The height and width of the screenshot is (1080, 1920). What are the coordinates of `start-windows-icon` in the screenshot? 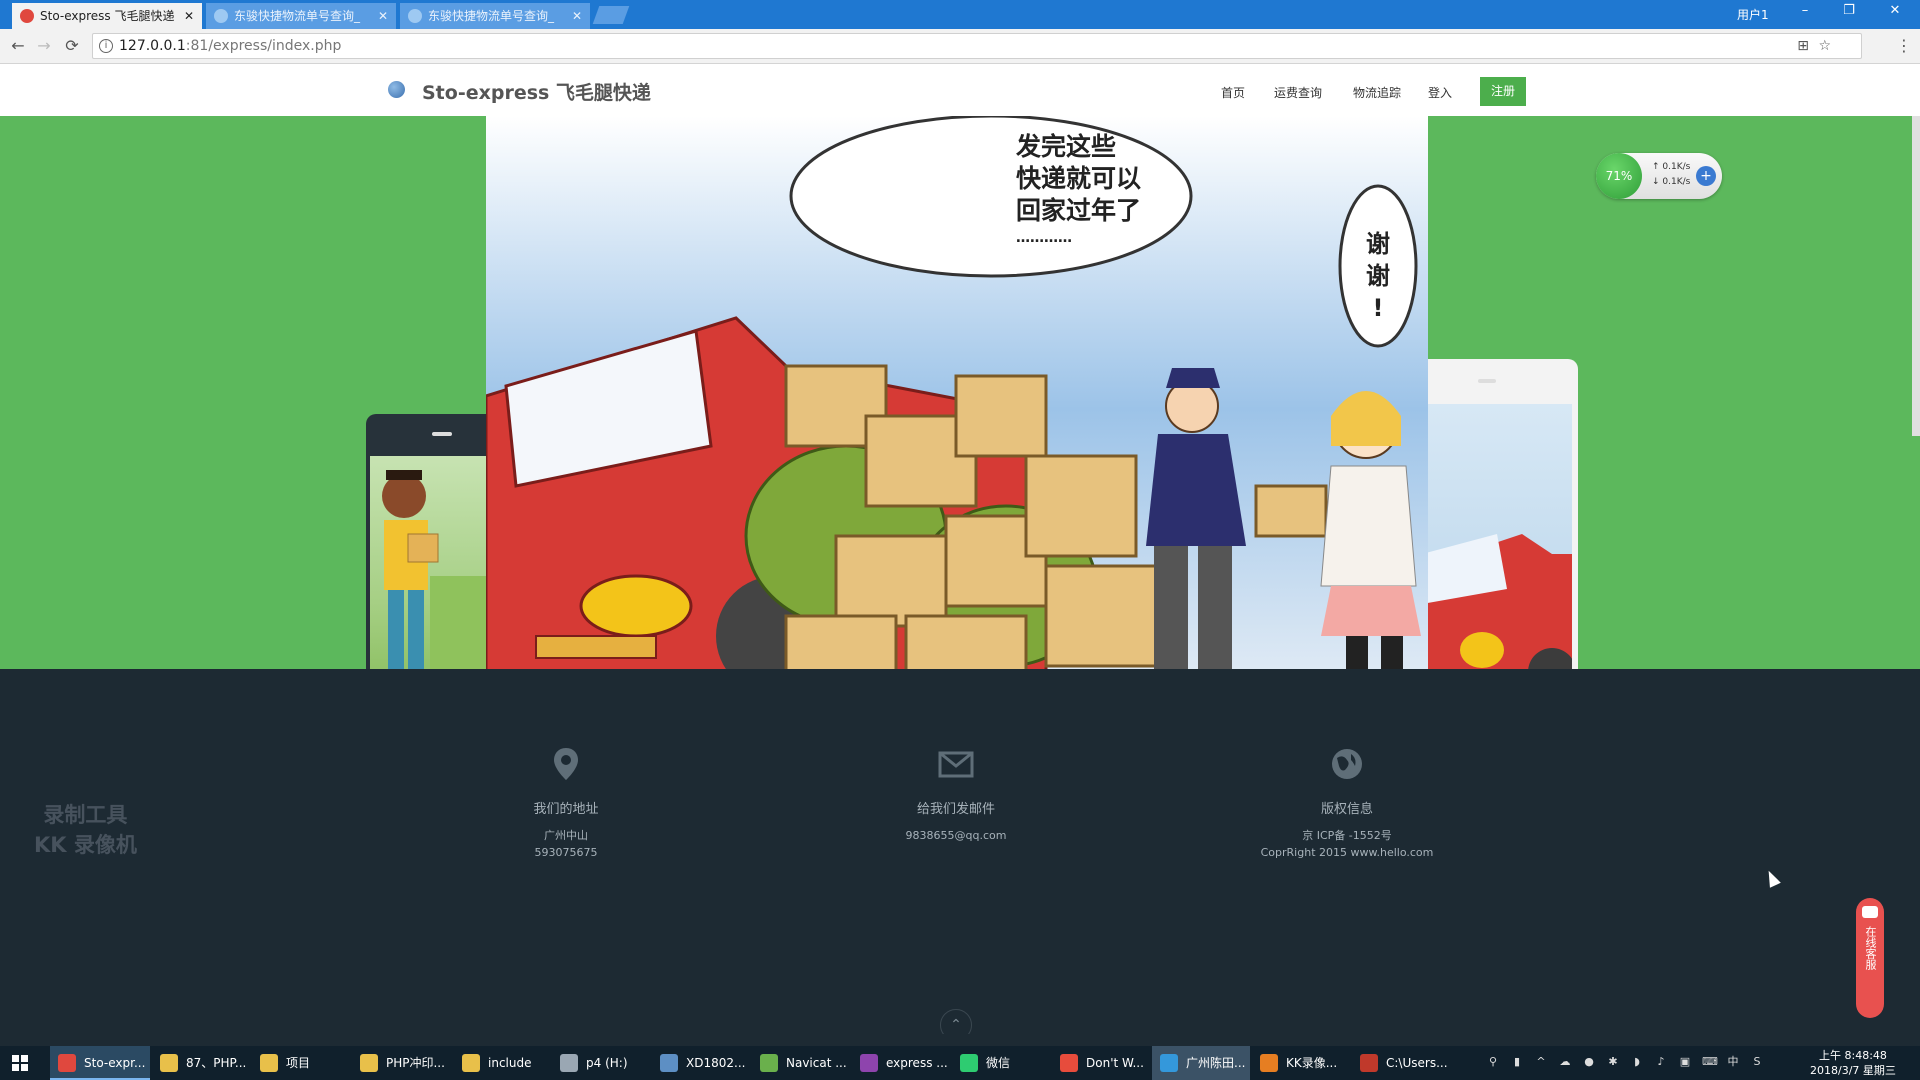 It's located at (20, 1063).